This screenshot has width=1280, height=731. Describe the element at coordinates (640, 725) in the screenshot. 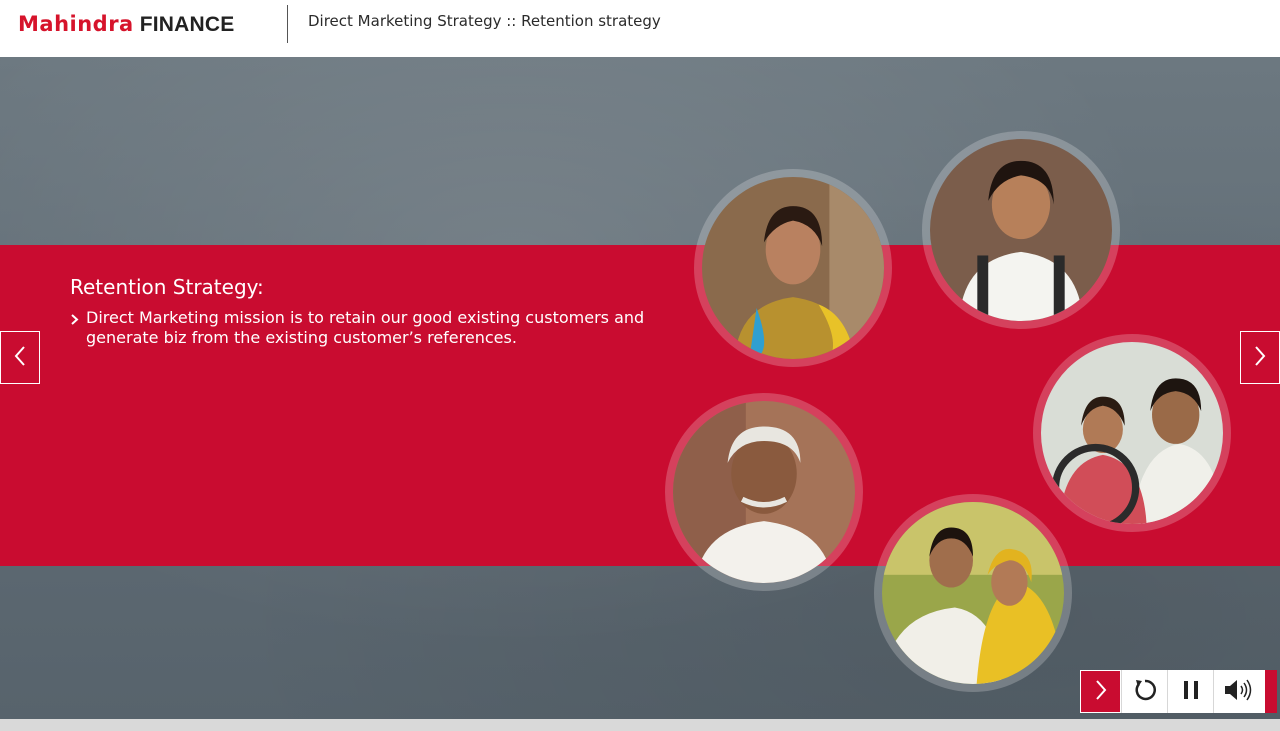

I see `progress-track` at that location.